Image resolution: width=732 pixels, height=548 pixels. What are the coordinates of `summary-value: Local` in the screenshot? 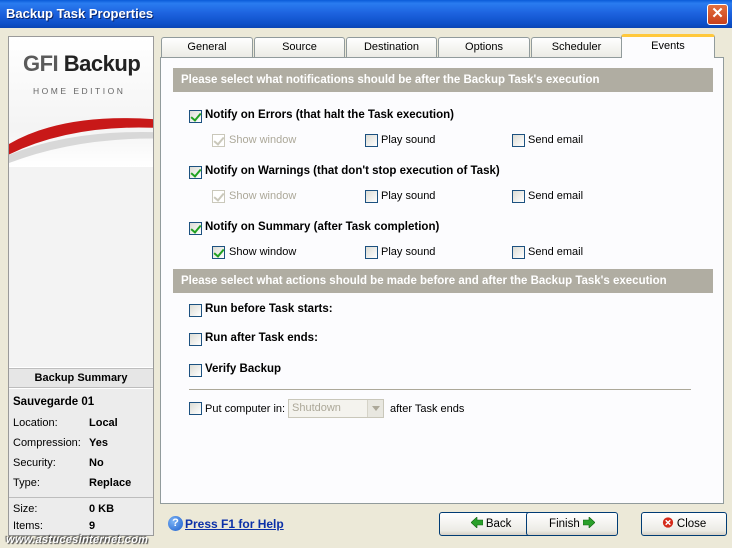 It's located at (103, 423).